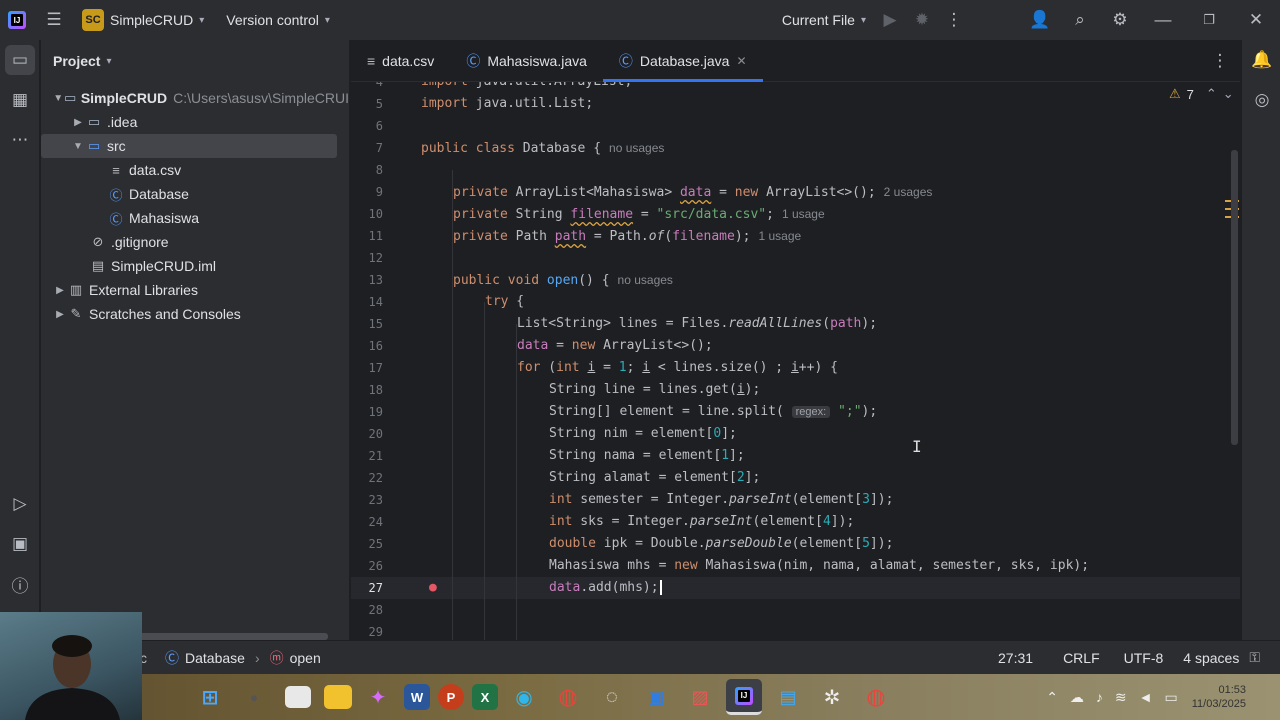 This screenshot has height=720, width=1280. Describe the element at coordinates (195, 194) in the screenshot. I see `tree-item-database: Ⓒ Database` at that location.